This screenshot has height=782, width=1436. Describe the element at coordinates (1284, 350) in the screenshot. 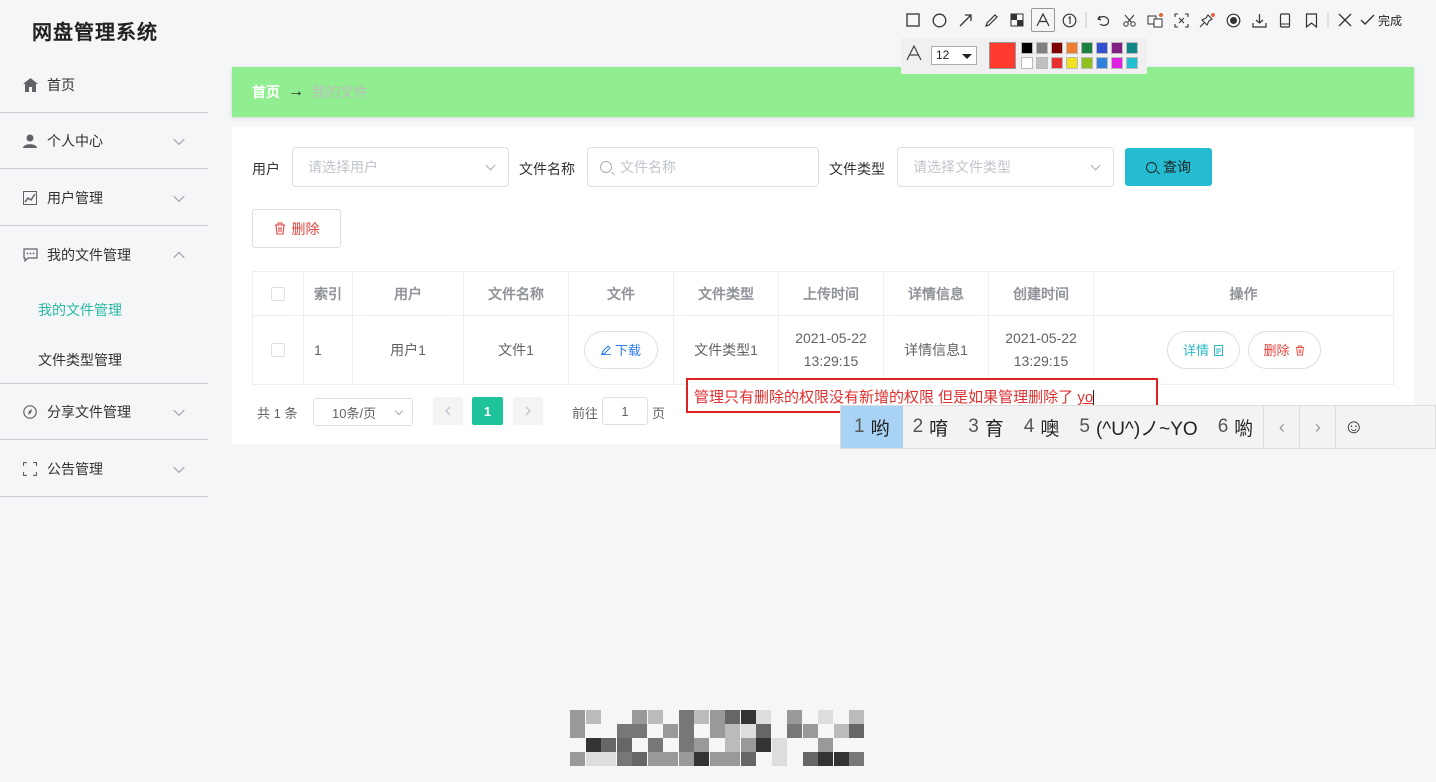

I see `row-delete-button: 删除` at that location.